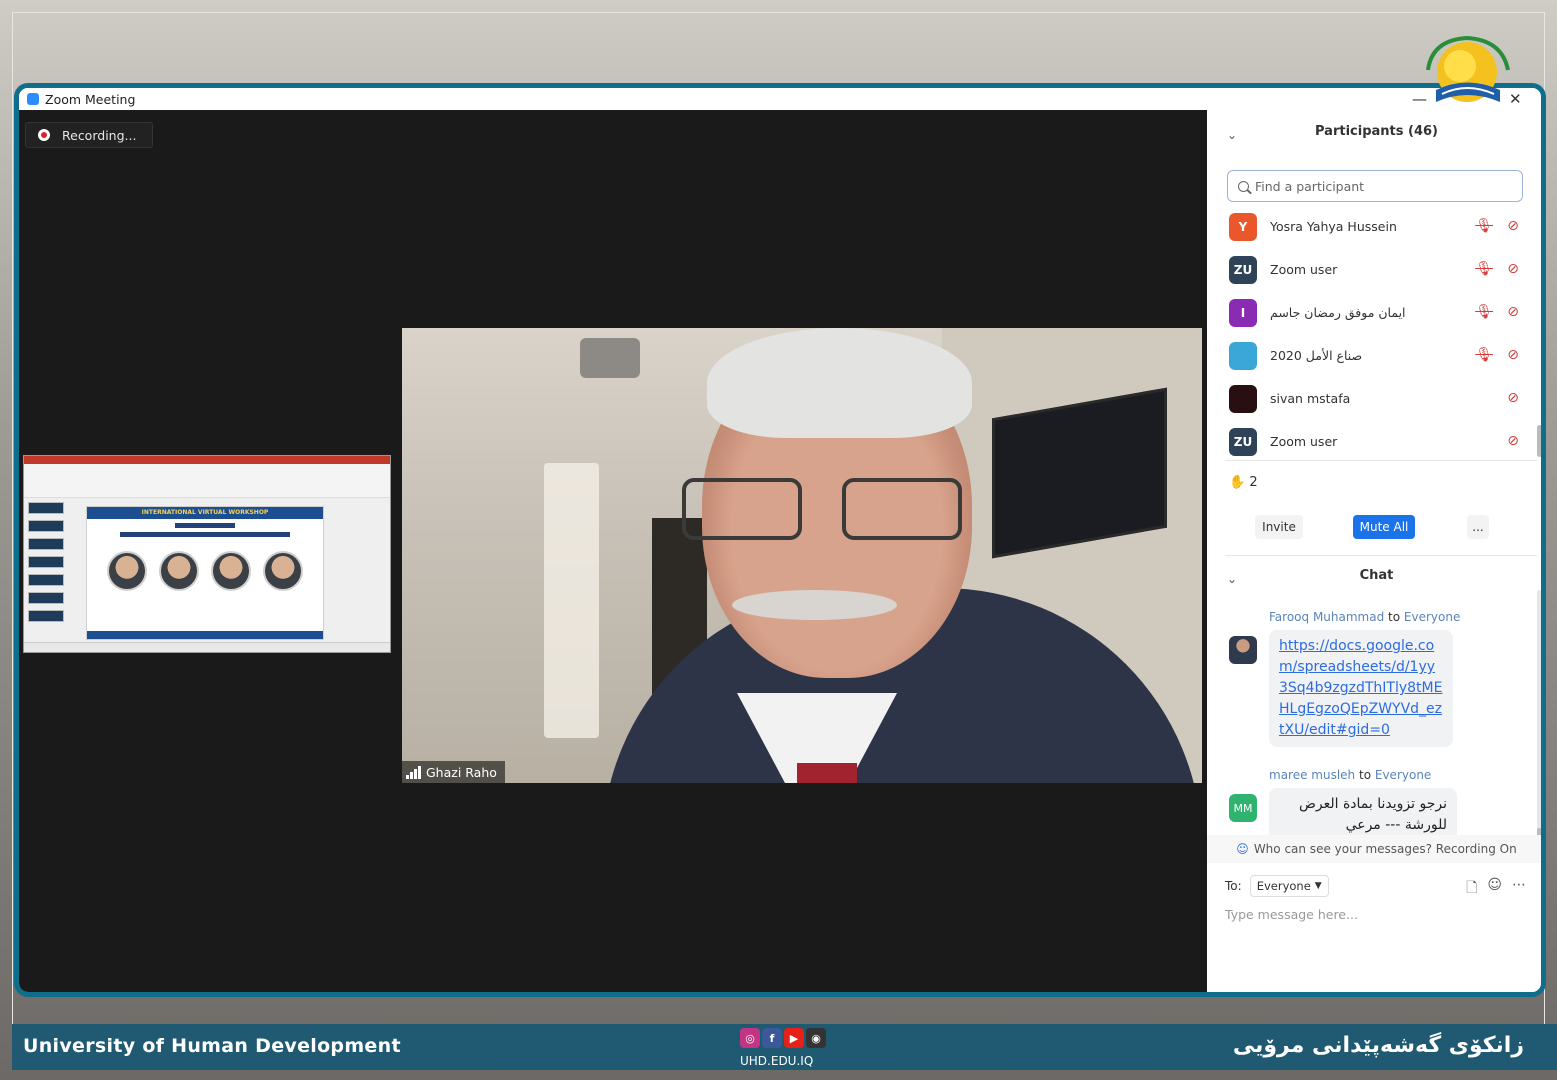 The image size is (1557, 1080). Describe the element at coordinates (207, 481) in the screenshot. I see `ppt-ribbon` at that location.